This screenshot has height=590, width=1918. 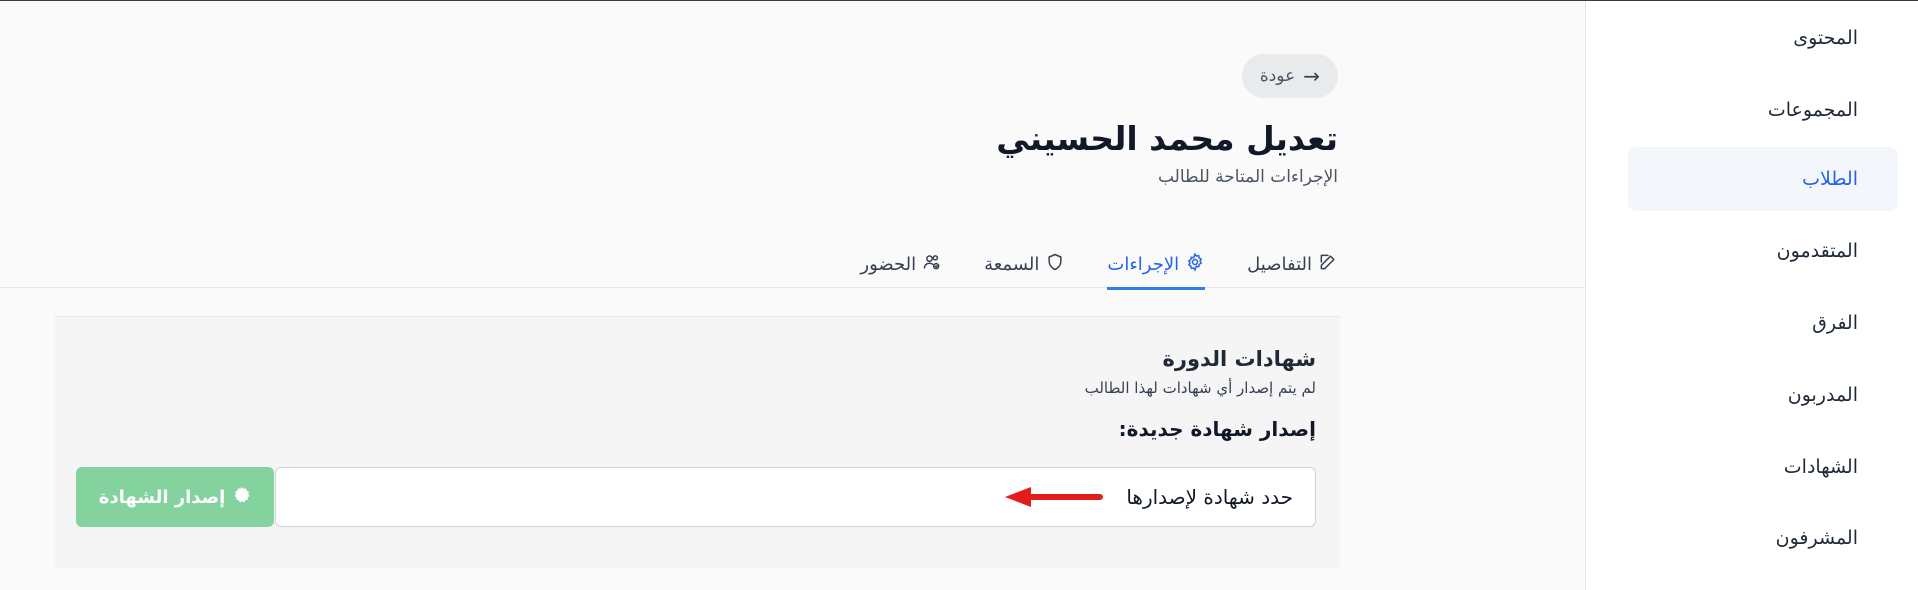 What do you see at coordinates (1763, 323) in the screenshot?
I see `sidebar-item-teams: الفرق` at bounding box center [1763, 323].